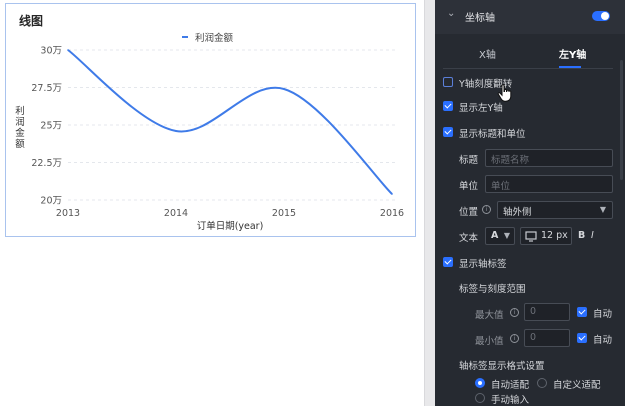 This screenshot has width=625, height=406. What do you see at coordinates (517, 212) in the screenshot?
I see `position-value: 轴外侧` at bounding box center [517, 212].